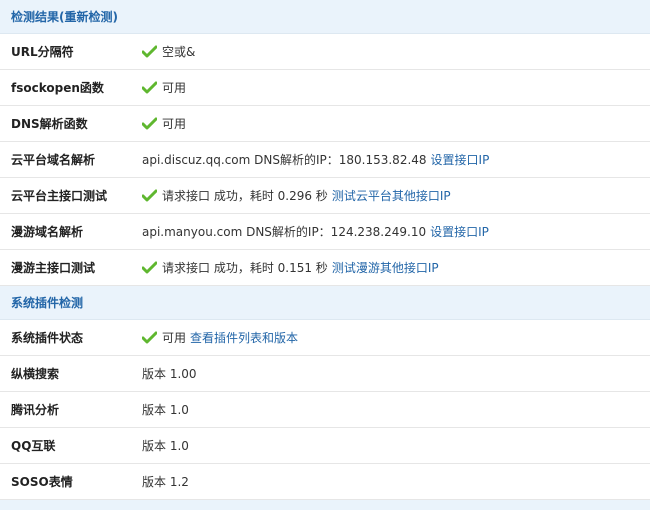 This screenshot has width=650, height=512. I want to click on row-value: 版本 1.00, so click(169, 373).